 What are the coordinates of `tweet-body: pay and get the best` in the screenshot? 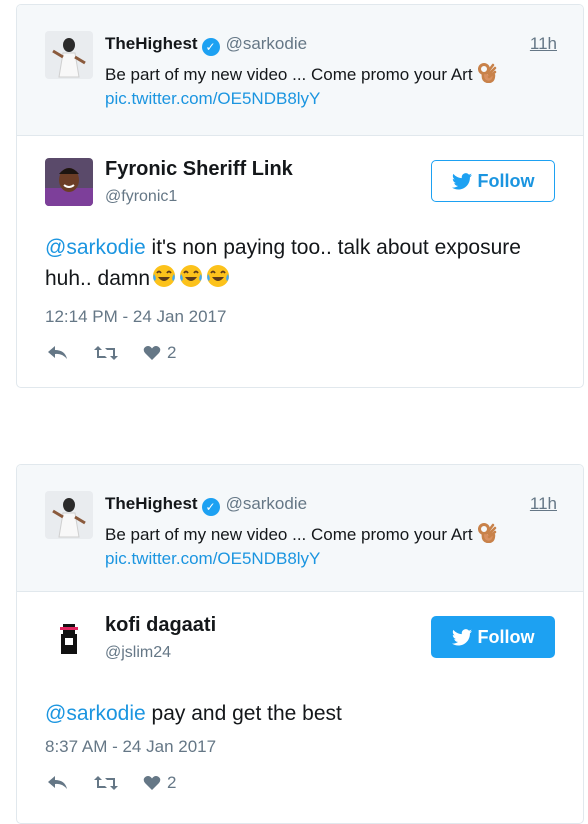 It's located at (243, 713).